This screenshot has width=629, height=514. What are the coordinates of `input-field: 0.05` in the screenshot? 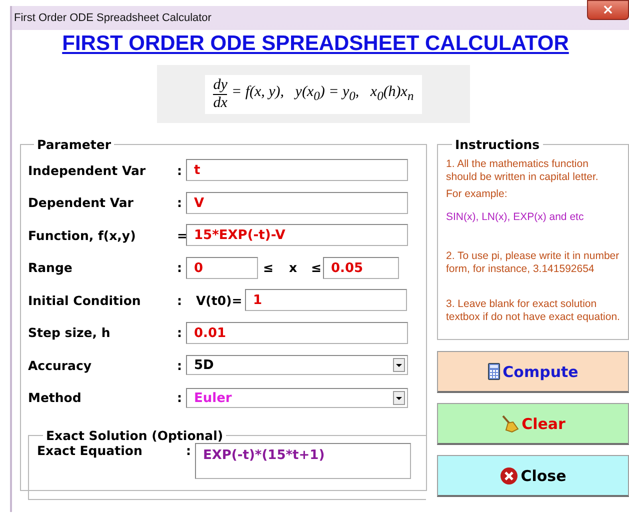 It's located at (361, 267).